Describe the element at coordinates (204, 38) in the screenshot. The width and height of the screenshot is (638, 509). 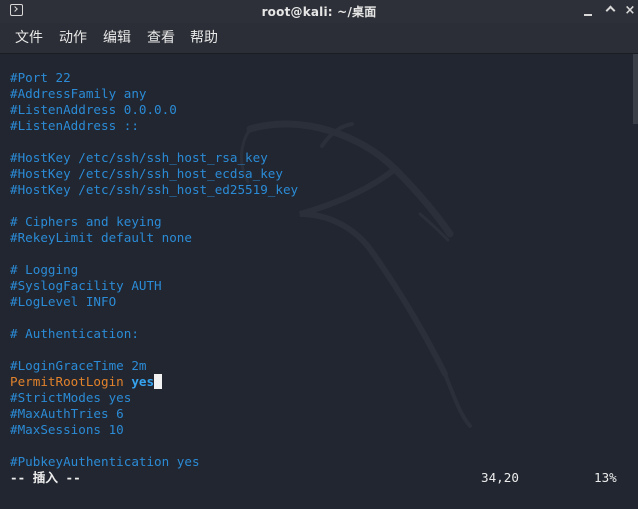
I see `menu-help: 帮助` at that location.